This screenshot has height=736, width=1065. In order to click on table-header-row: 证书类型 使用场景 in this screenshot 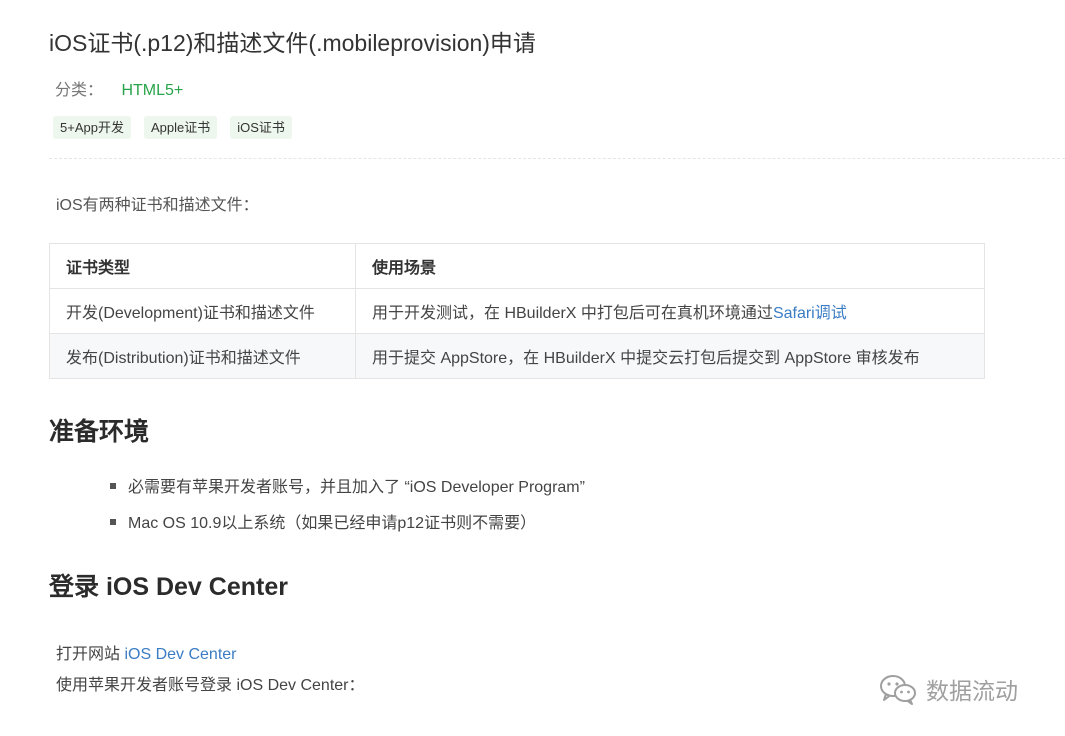, I will do `click(517, 266)`.